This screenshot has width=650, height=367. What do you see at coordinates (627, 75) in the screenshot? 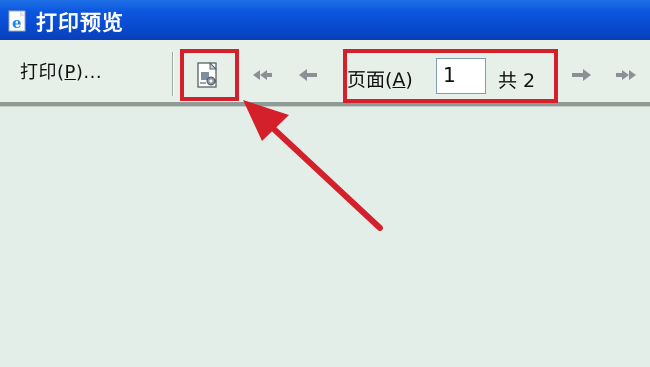
I see `last-page-icon` at bounding box center [627, 75].